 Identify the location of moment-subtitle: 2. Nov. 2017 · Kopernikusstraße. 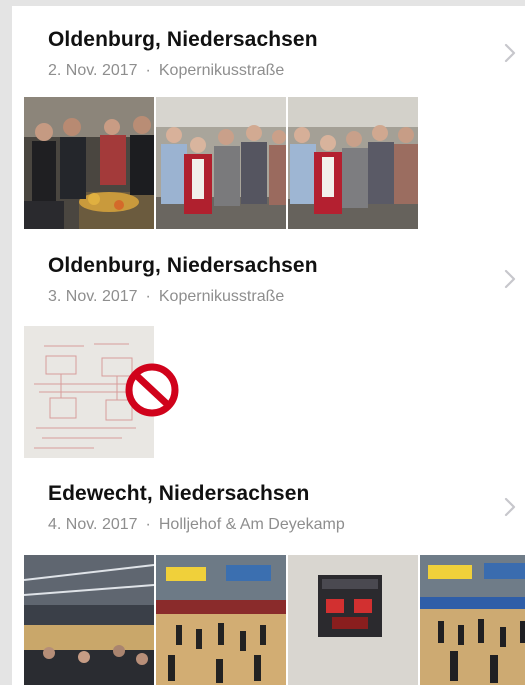
(166, 71).